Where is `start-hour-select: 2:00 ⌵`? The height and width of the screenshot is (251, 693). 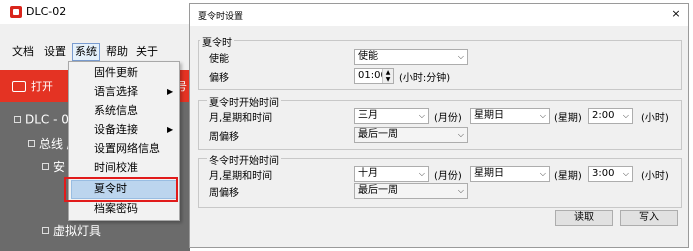
start-hour-select: 2:00 ⌵ is located at coordinates (610, 116).